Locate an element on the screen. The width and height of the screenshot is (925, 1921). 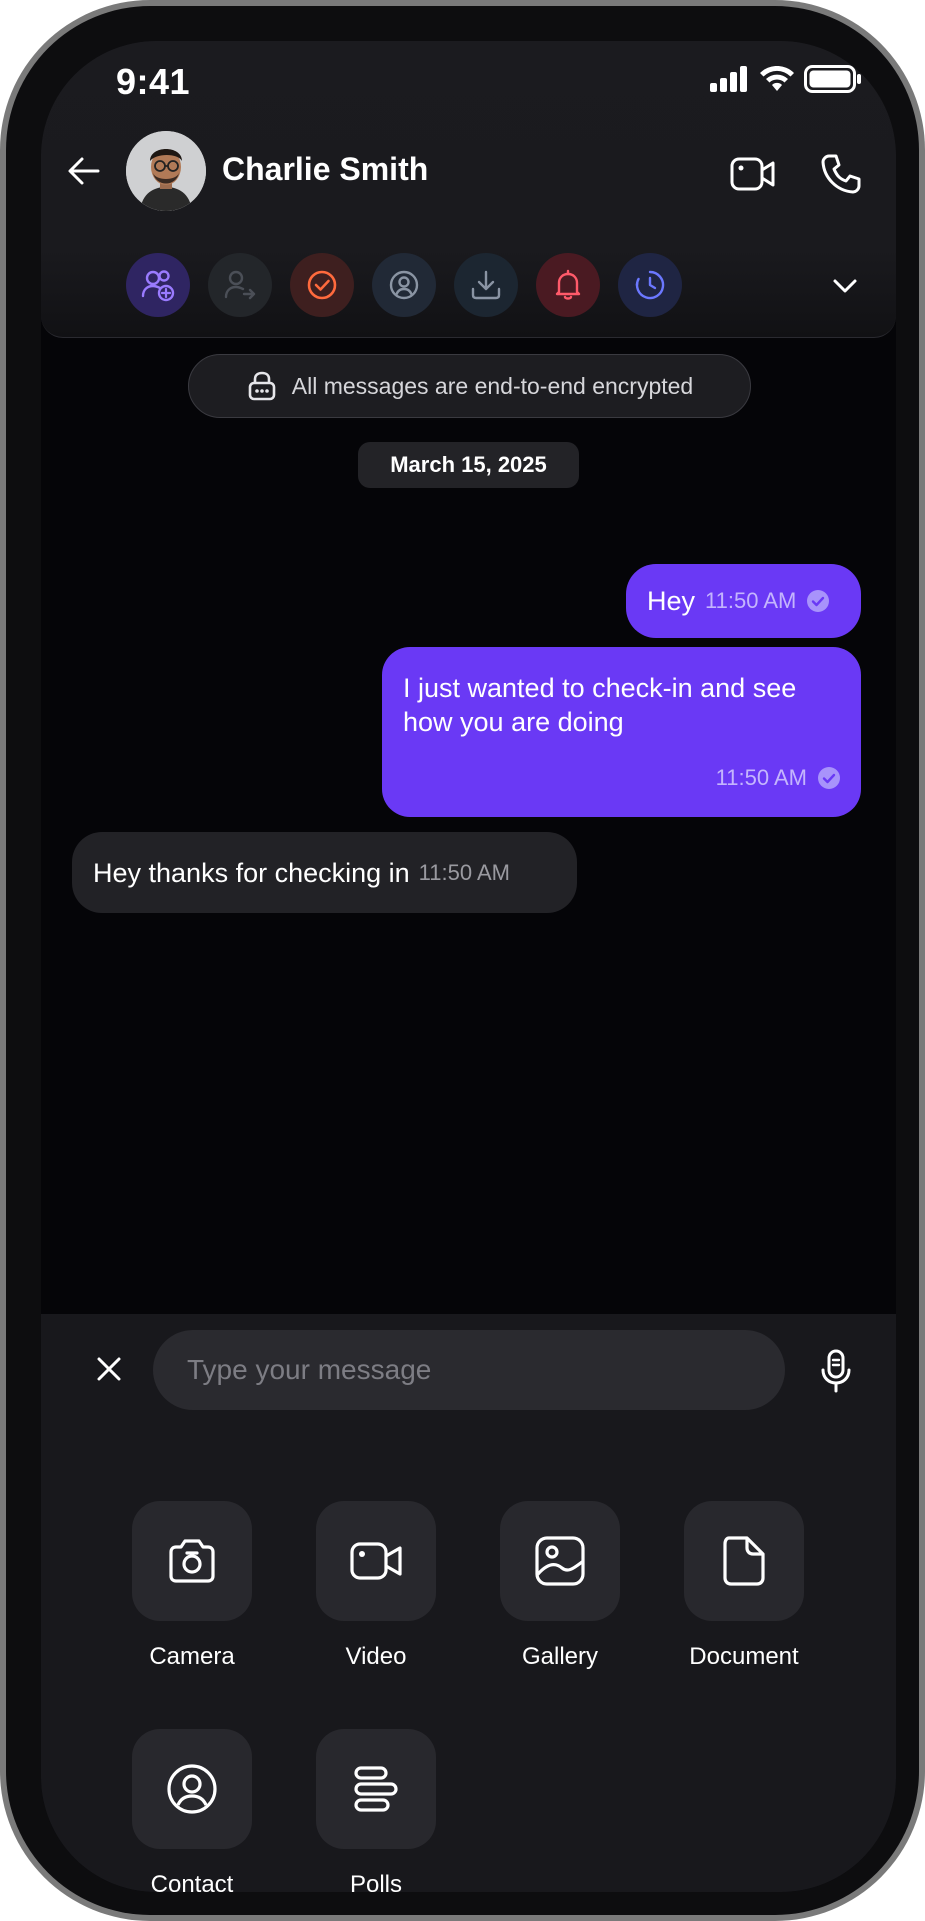
microphone-icon is located at coordinates (836, 1371).